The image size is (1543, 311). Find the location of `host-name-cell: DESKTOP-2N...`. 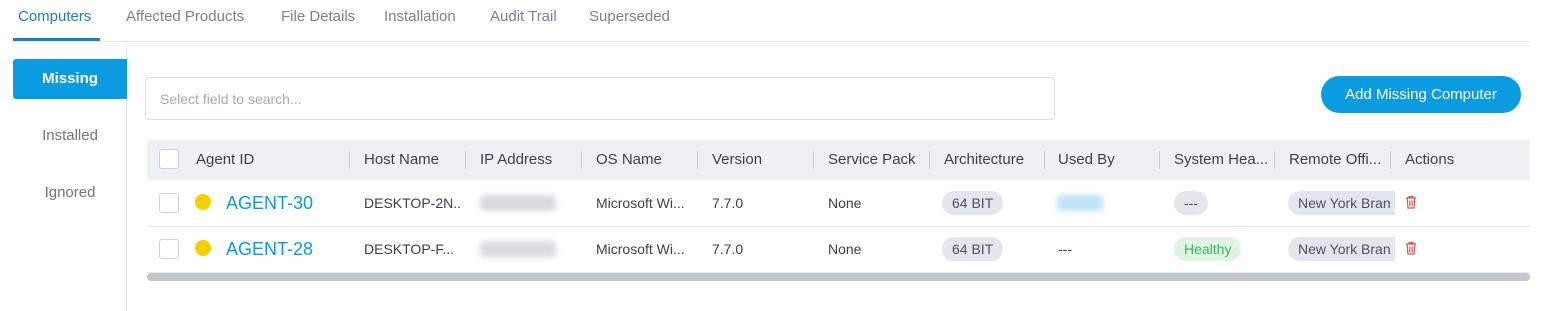

host-name-cell: DESKTOP-2N... is located at coordinates (413, 203).